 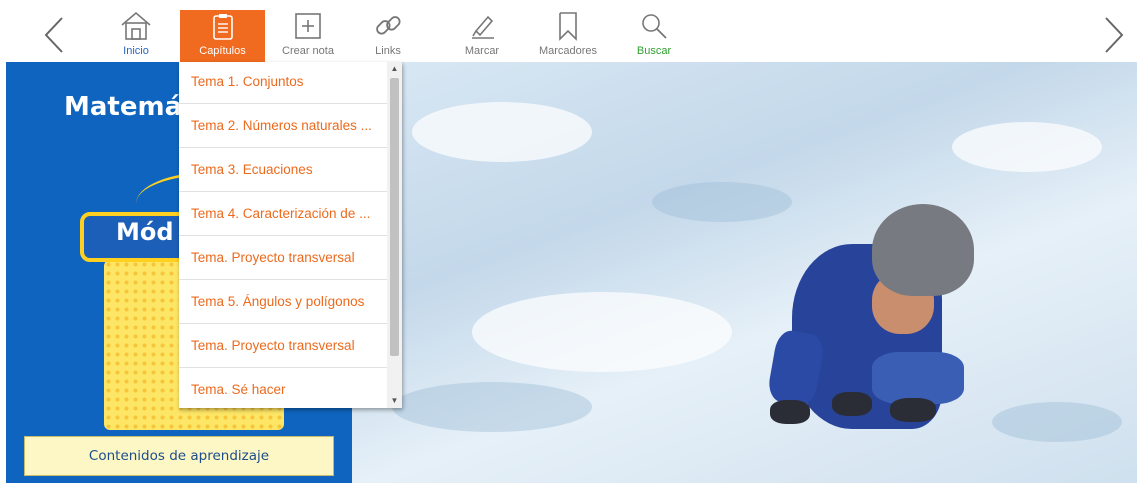 I want to click on scroll-down-arrow-icon: ▼, so click(x=394, y=401).